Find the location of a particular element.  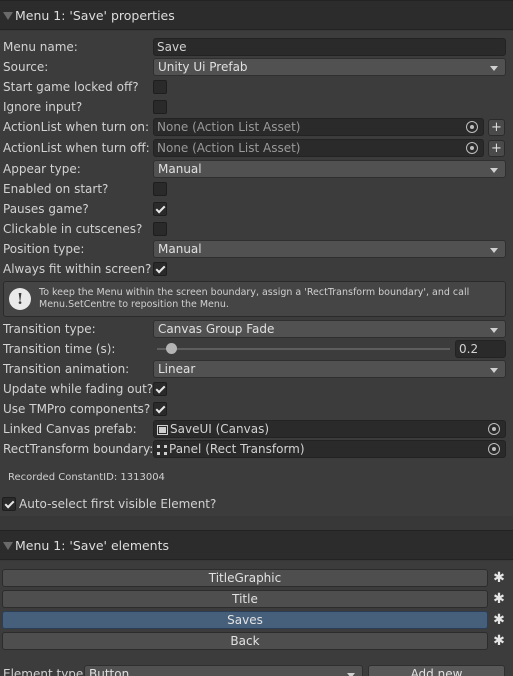

menu-name-label: Menu name: is located at coordinates (40, 47).